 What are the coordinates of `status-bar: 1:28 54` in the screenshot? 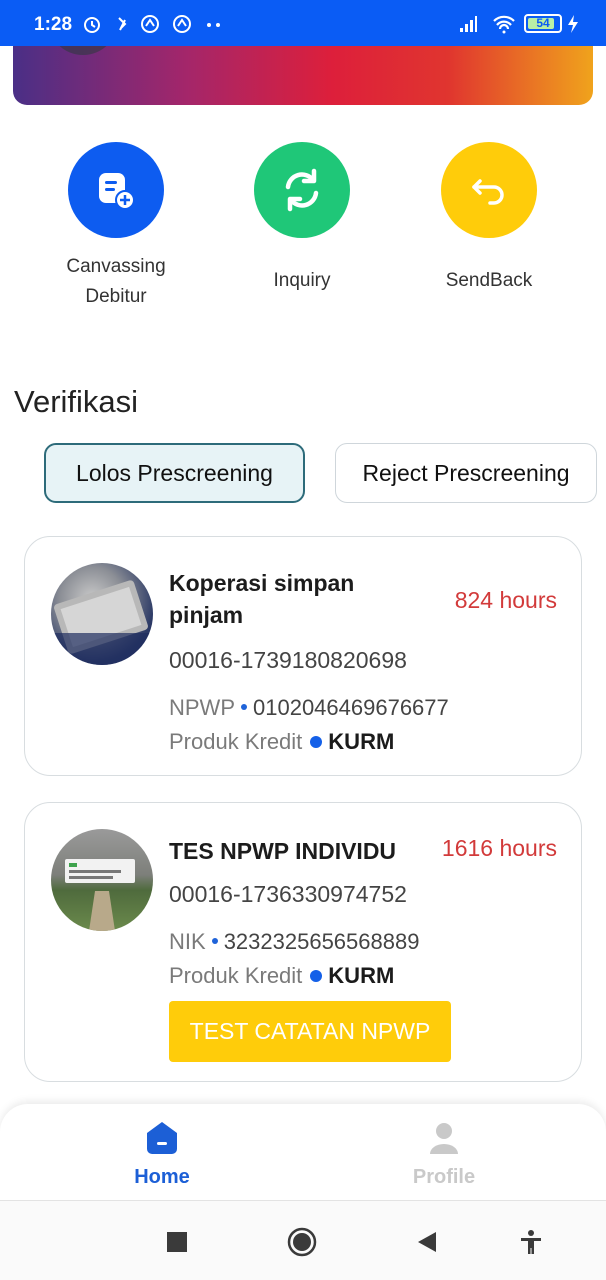 It's located at (303, 23).